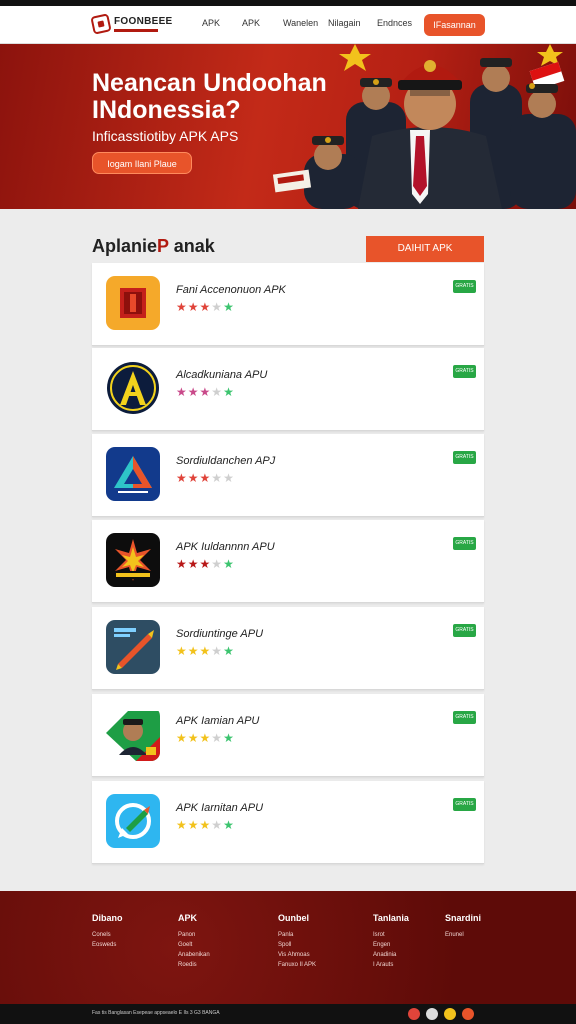  What do you see at coordinates (194, 935) in the screenshot?
I see `footer-link: Panon` at bounding box center [194, 935].